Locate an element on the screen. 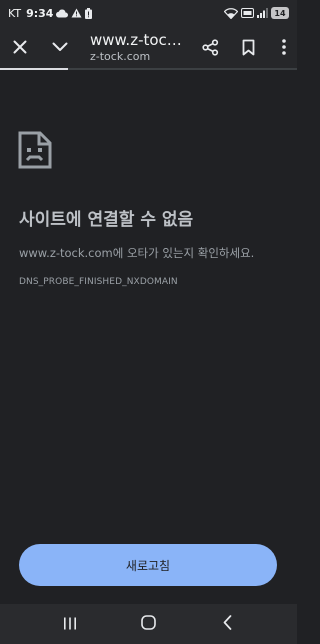 This screenshot has height=644, width=320. home-button is located at coordinates (149, 624).